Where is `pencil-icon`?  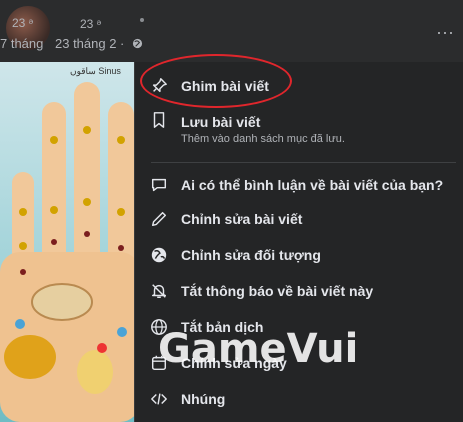
pencil-icon is located at coordinates (159, 219).